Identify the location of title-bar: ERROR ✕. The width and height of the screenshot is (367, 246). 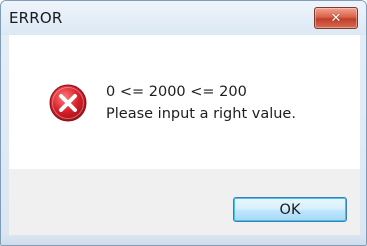
(183, 18).